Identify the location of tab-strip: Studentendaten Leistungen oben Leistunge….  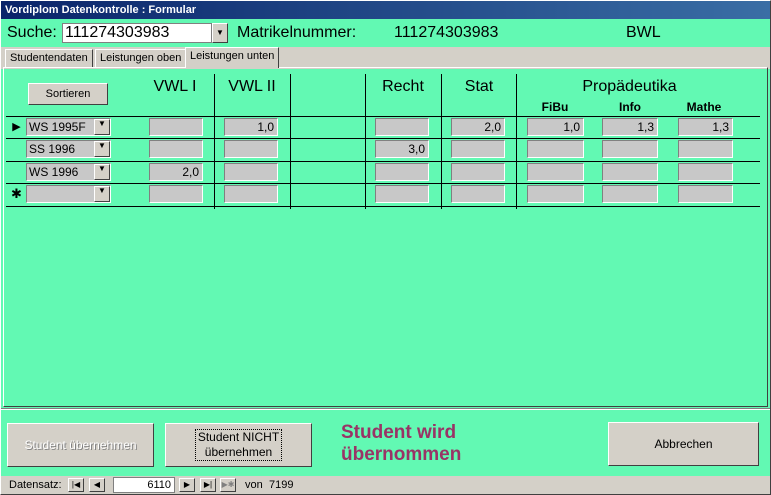
(385, 58).